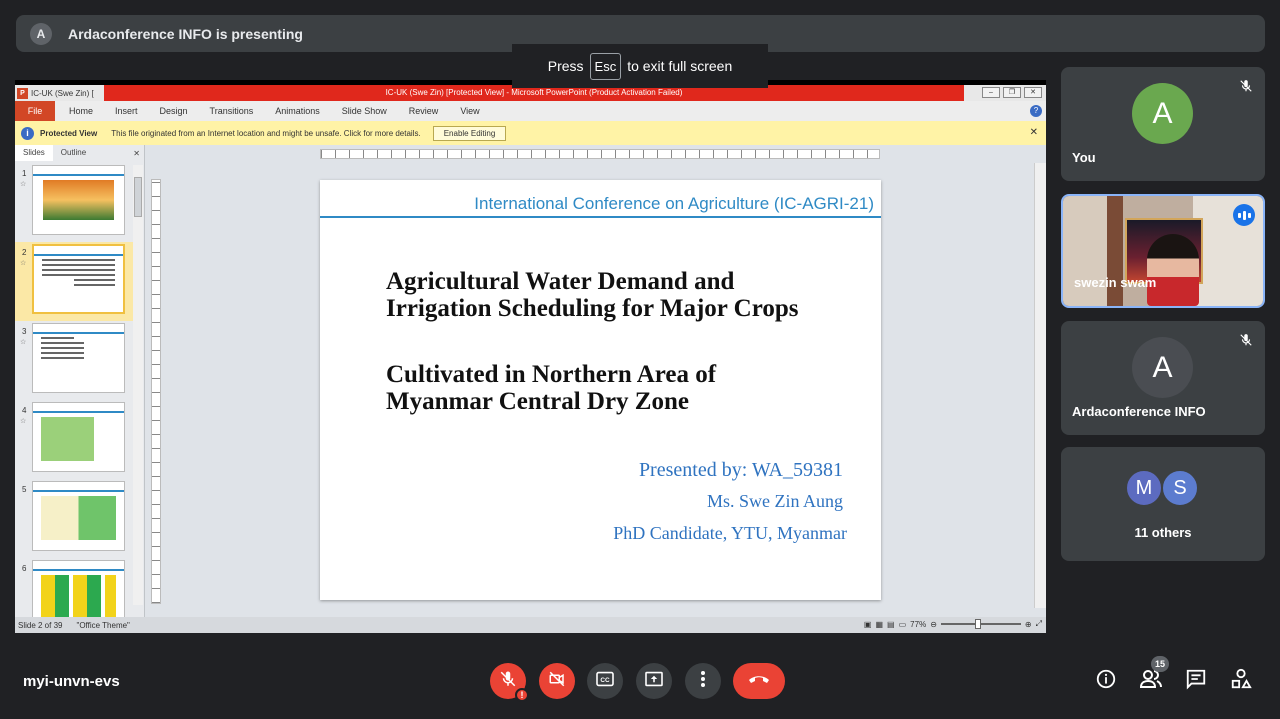 Image resolution: width=1280 pixels, height=719 pixels. What do you see at coordinates (24, 331) in the screenshot?
I see `slide-number: 3` at bounding box center [24, 331].